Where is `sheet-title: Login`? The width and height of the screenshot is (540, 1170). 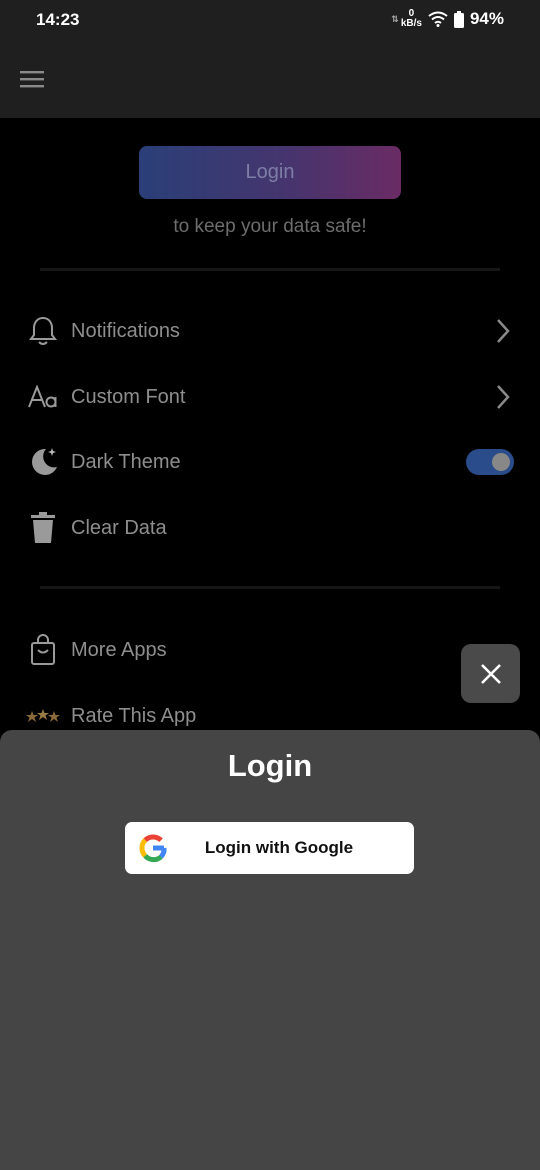 sheet-title: Login is located at coordinates (270, 765).